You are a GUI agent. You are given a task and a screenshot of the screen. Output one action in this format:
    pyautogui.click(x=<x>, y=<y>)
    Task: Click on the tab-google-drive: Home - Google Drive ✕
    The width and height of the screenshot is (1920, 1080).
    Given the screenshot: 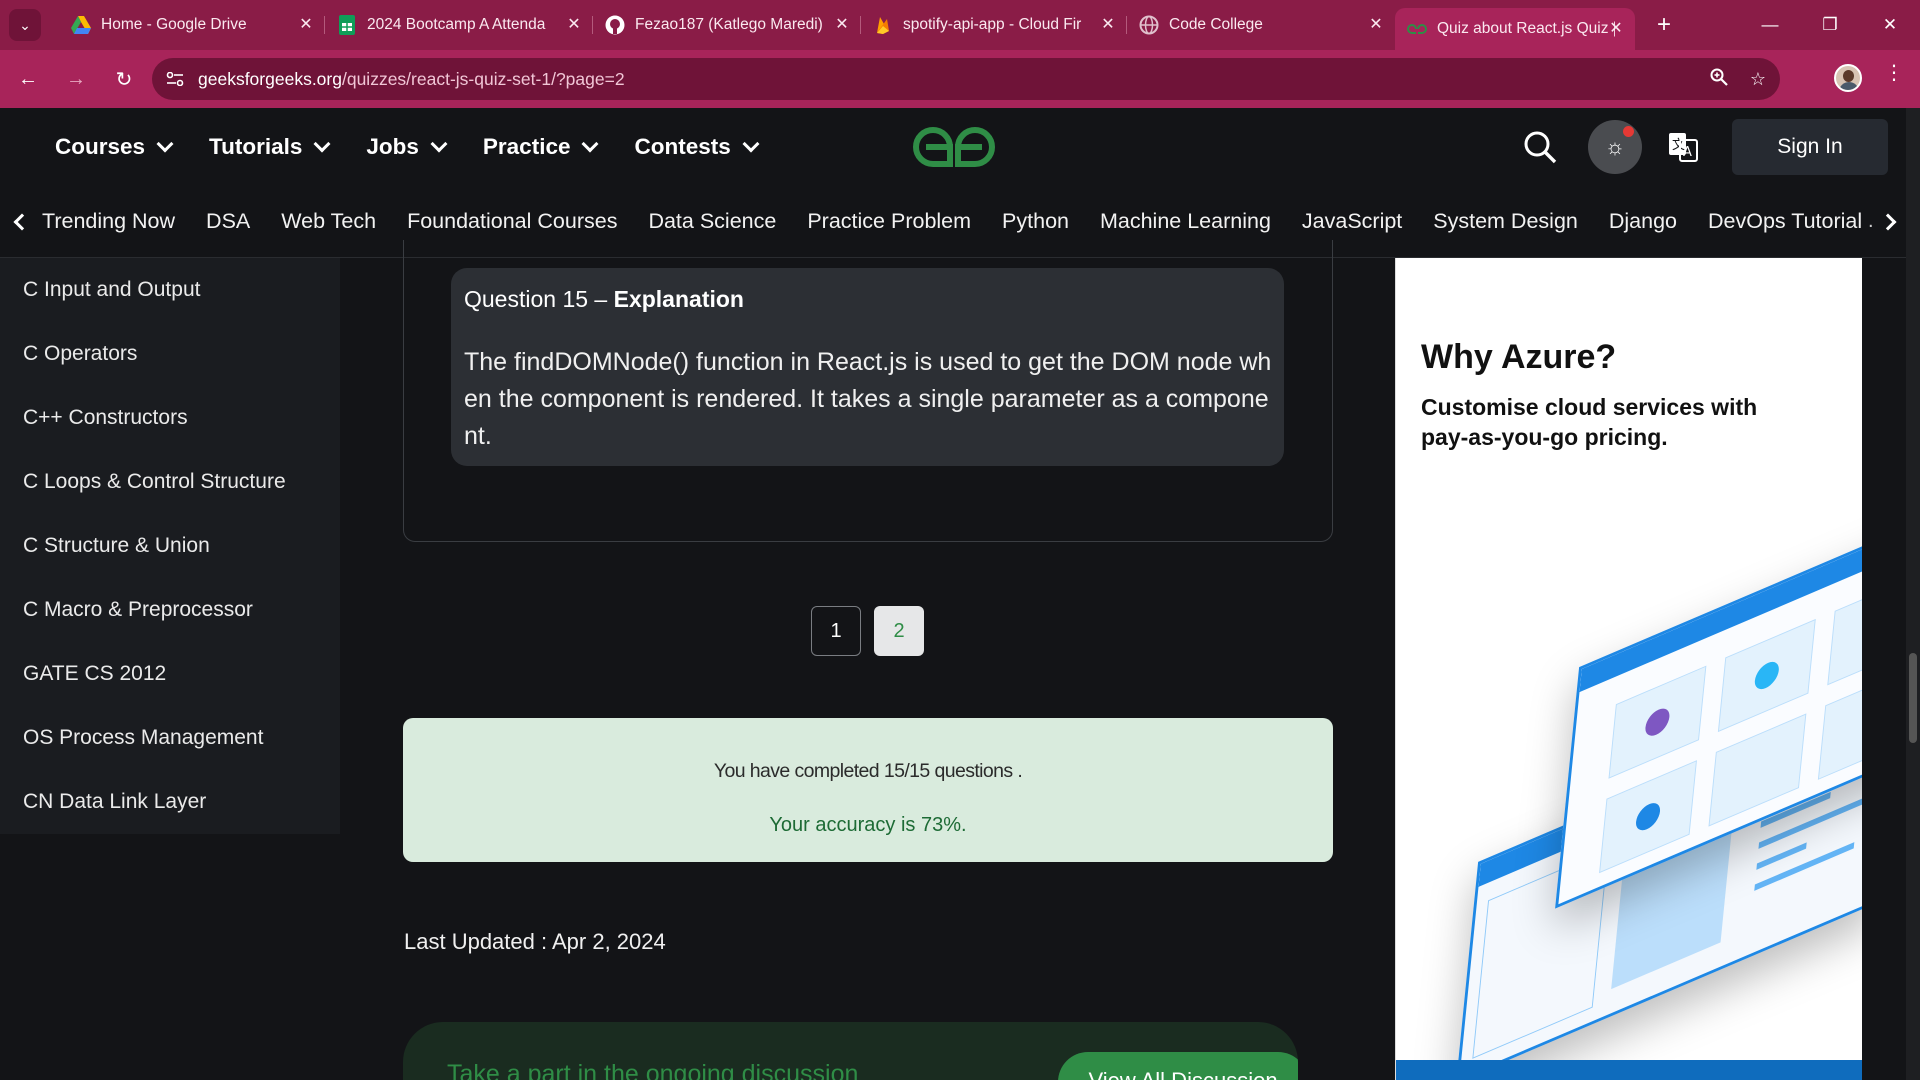 What is the action you would take?
    pyautogui.click(x=192, y=25)
    